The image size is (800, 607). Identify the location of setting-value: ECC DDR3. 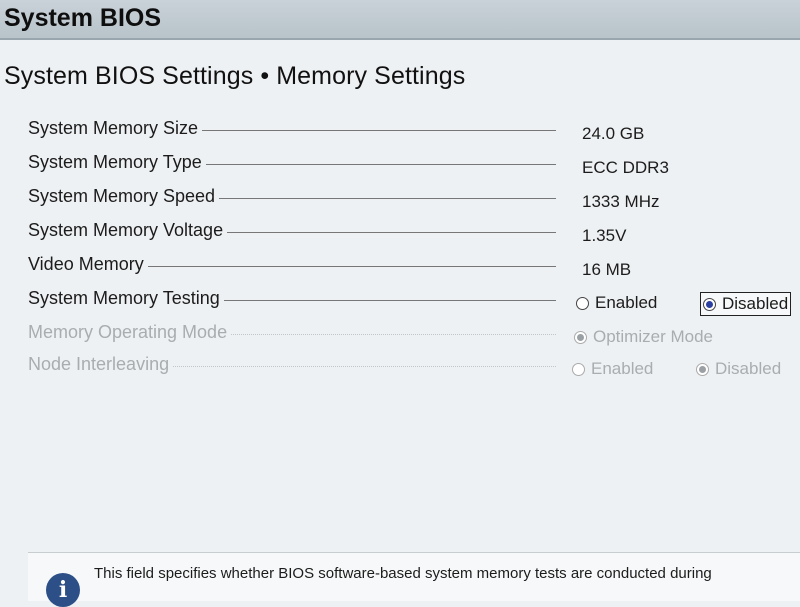
(625, 167).